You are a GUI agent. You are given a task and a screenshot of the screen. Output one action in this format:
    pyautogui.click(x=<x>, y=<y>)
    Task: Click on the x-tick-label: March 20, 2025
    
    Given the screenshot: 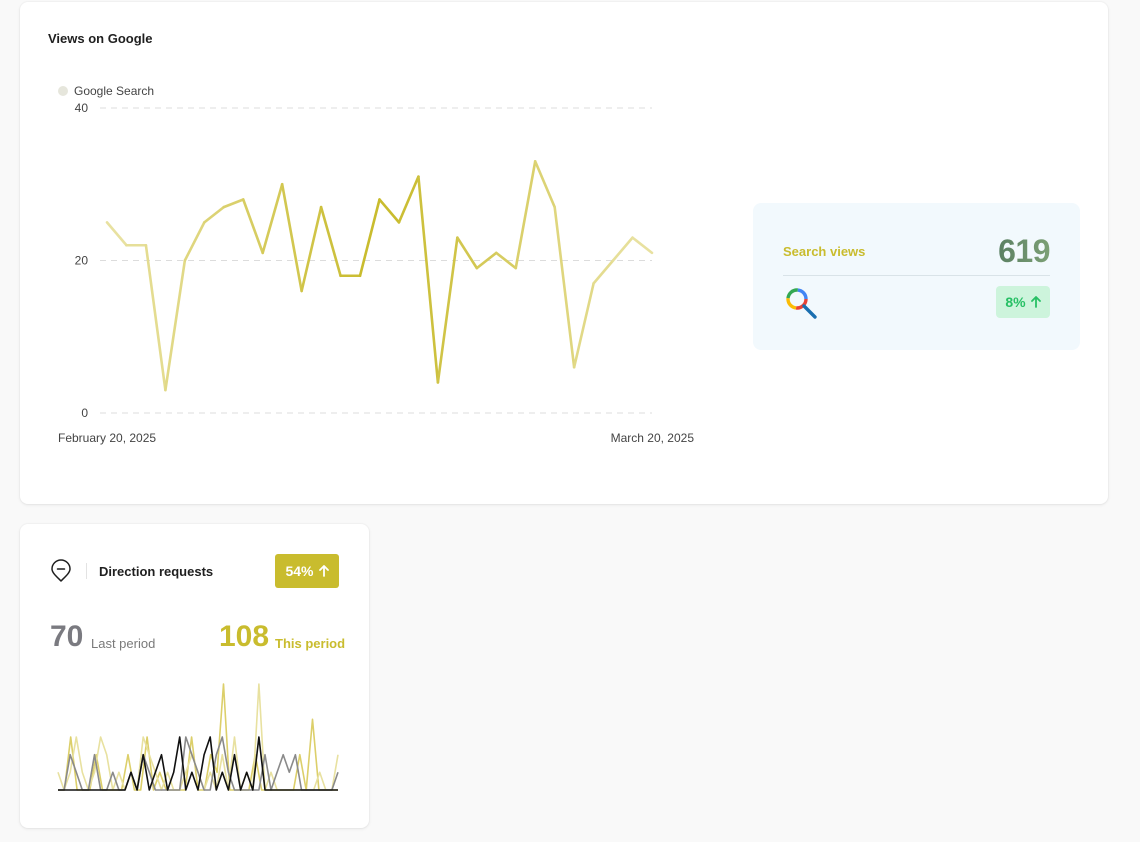 What is the action you would take?
    pyautogui.click(x=653, y=438)
    